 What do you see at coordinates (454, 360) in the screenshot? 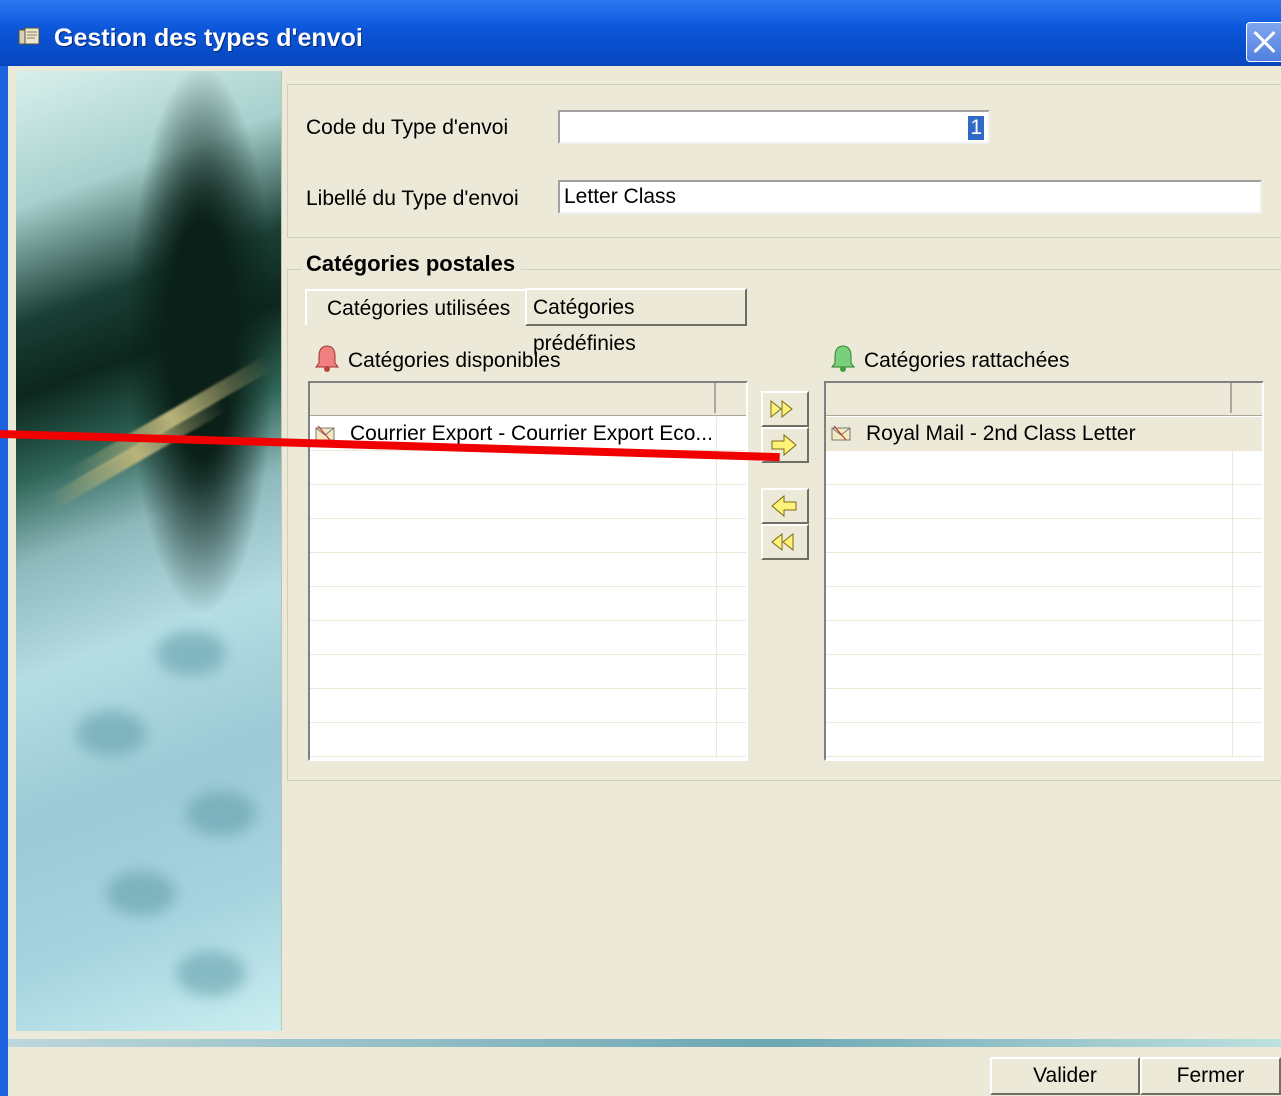
I see `available-label: Catégories disponibles` at bounding box center [454, 360].